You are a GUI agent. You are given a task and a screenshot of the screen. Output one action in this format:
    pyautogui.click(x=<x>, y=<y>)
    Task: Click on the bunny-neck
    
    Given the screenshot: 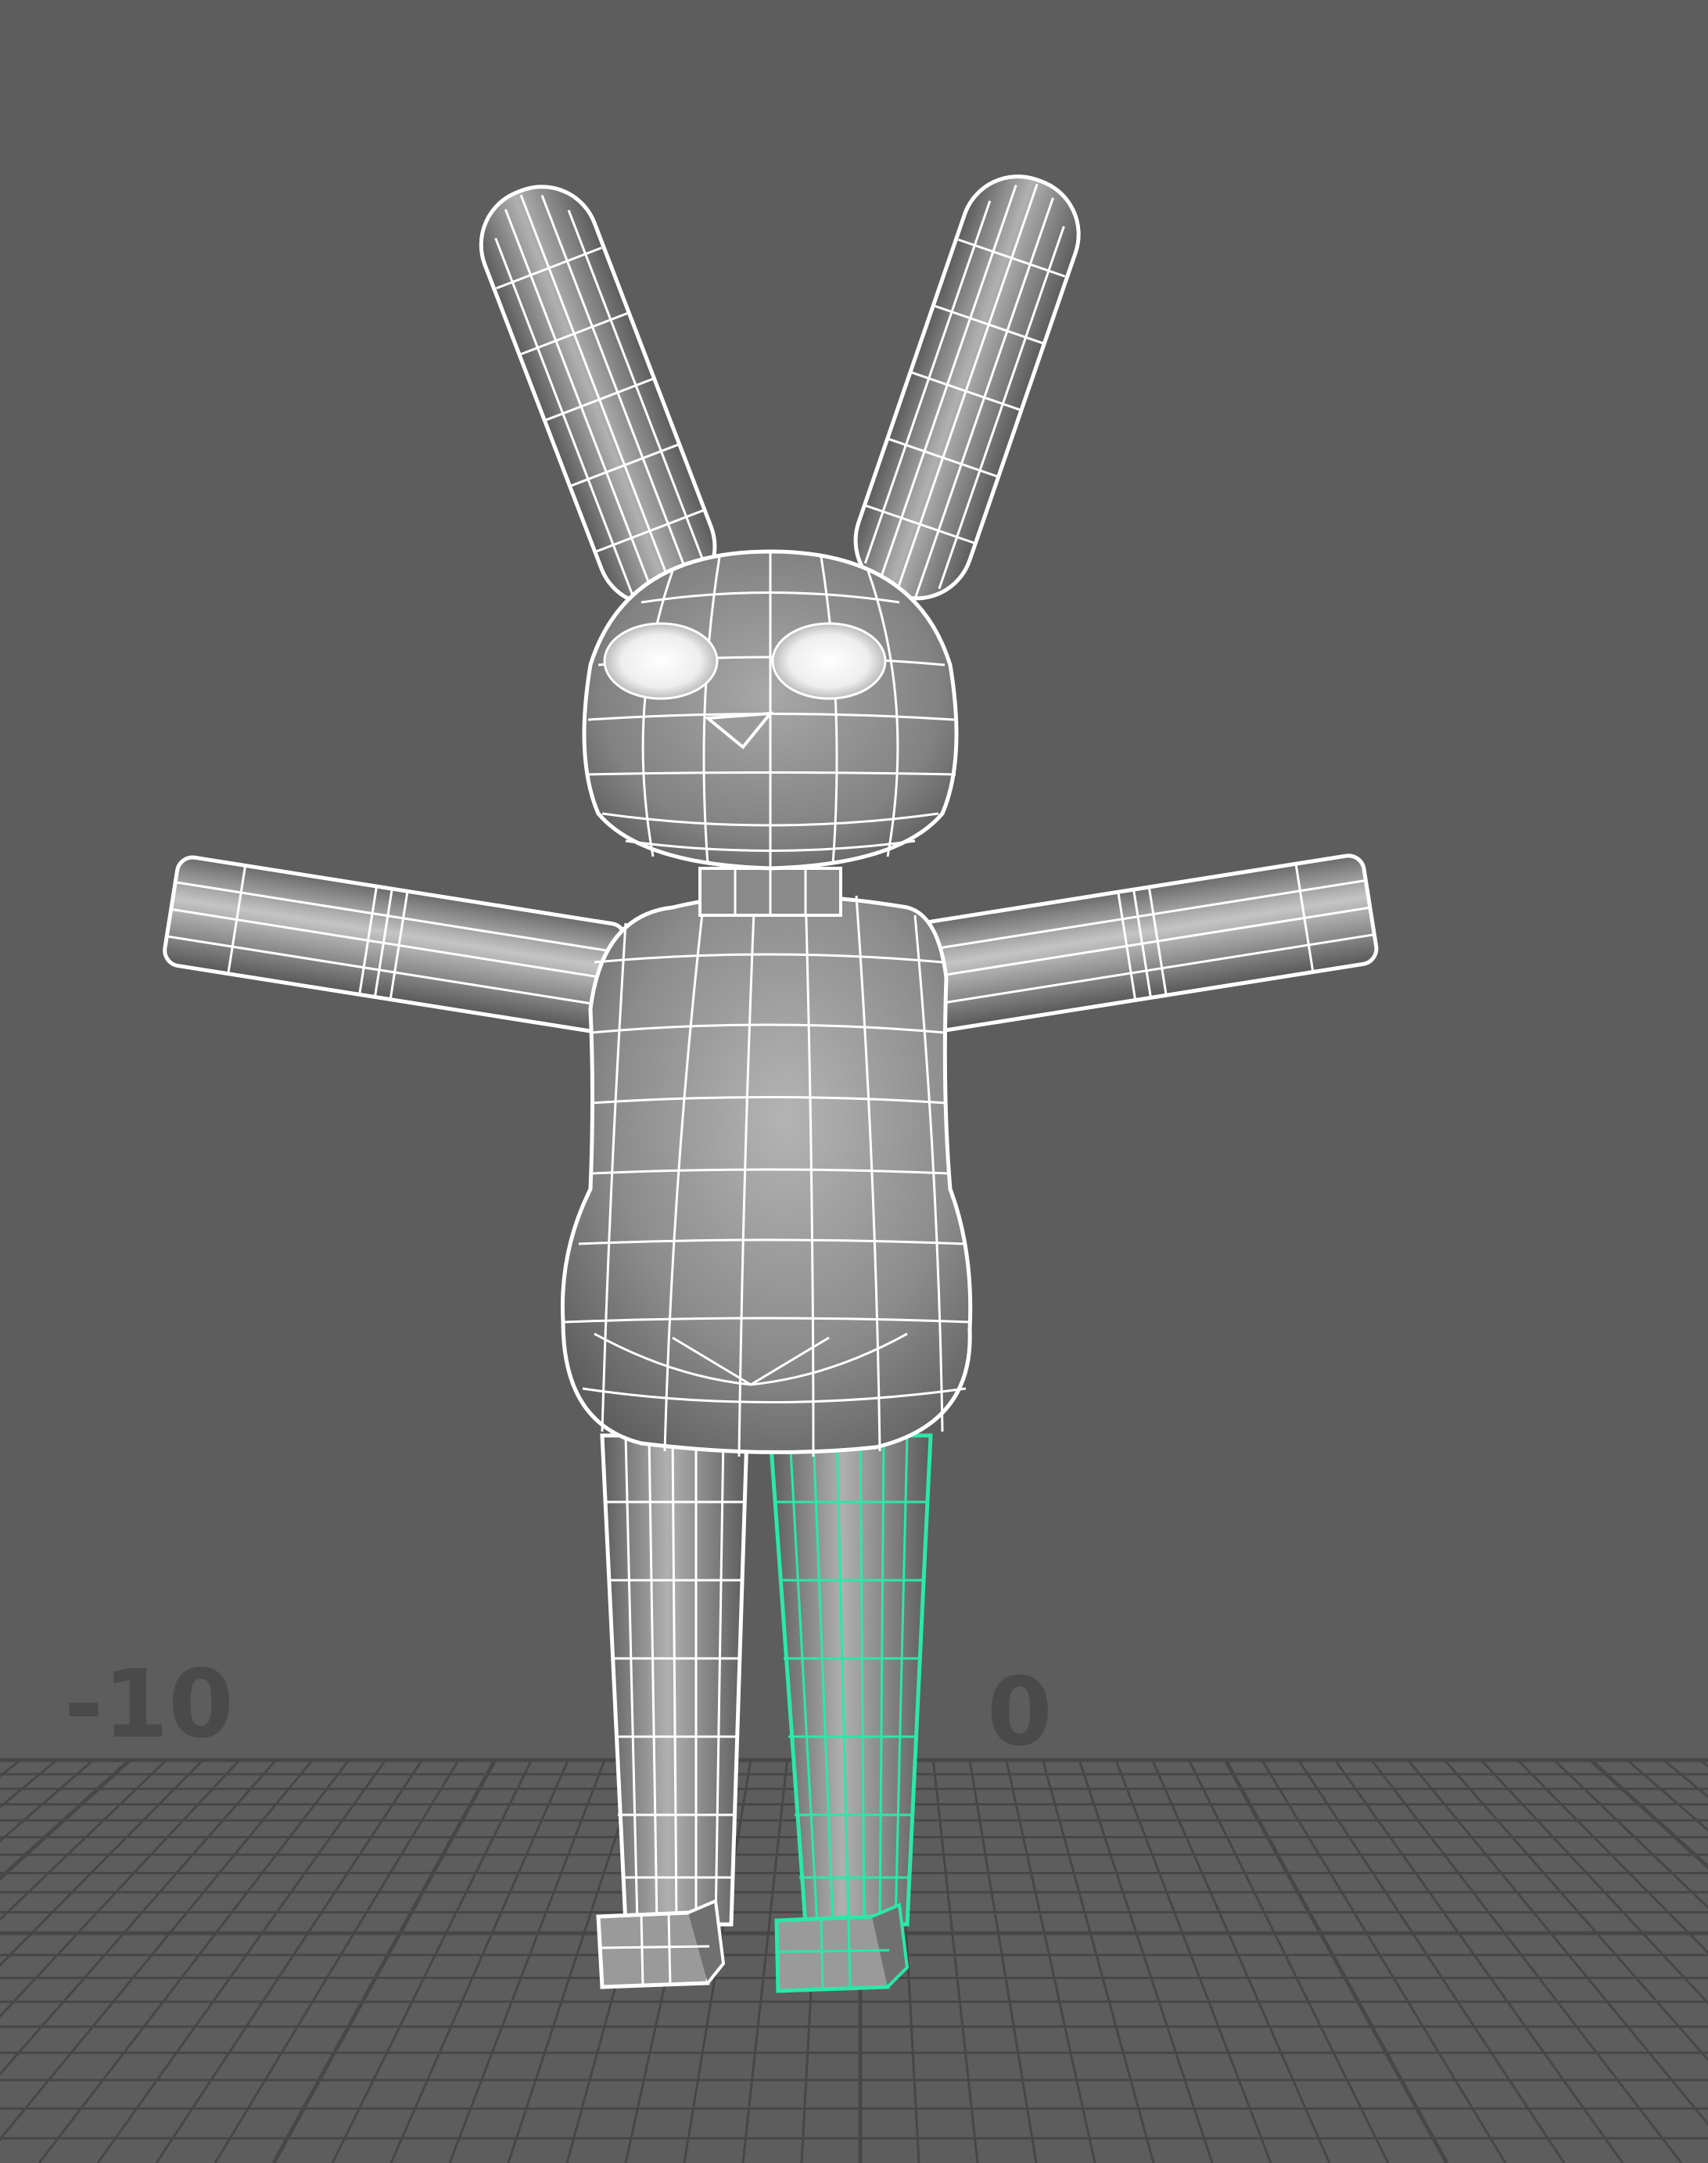 What is the action you would take?
    pyautogui.click(x=770, y=892)
    